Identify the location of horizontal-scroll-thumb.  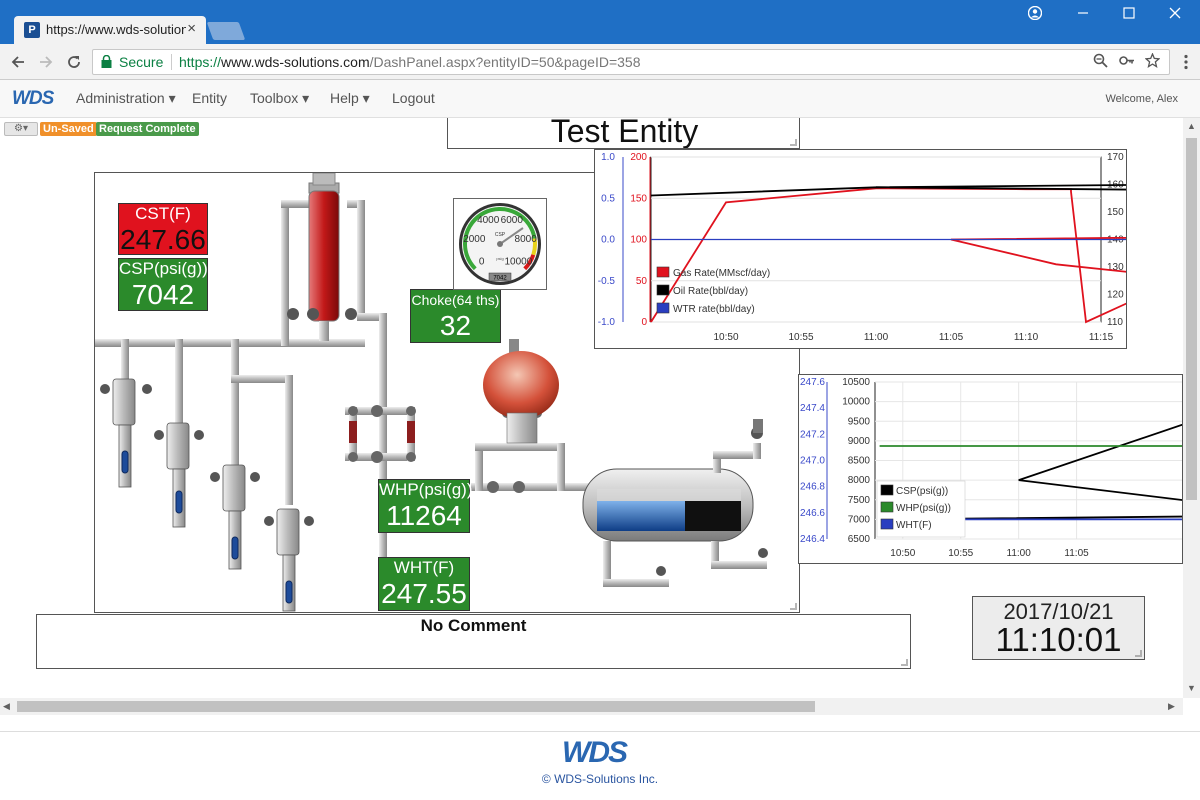
(416, 706).